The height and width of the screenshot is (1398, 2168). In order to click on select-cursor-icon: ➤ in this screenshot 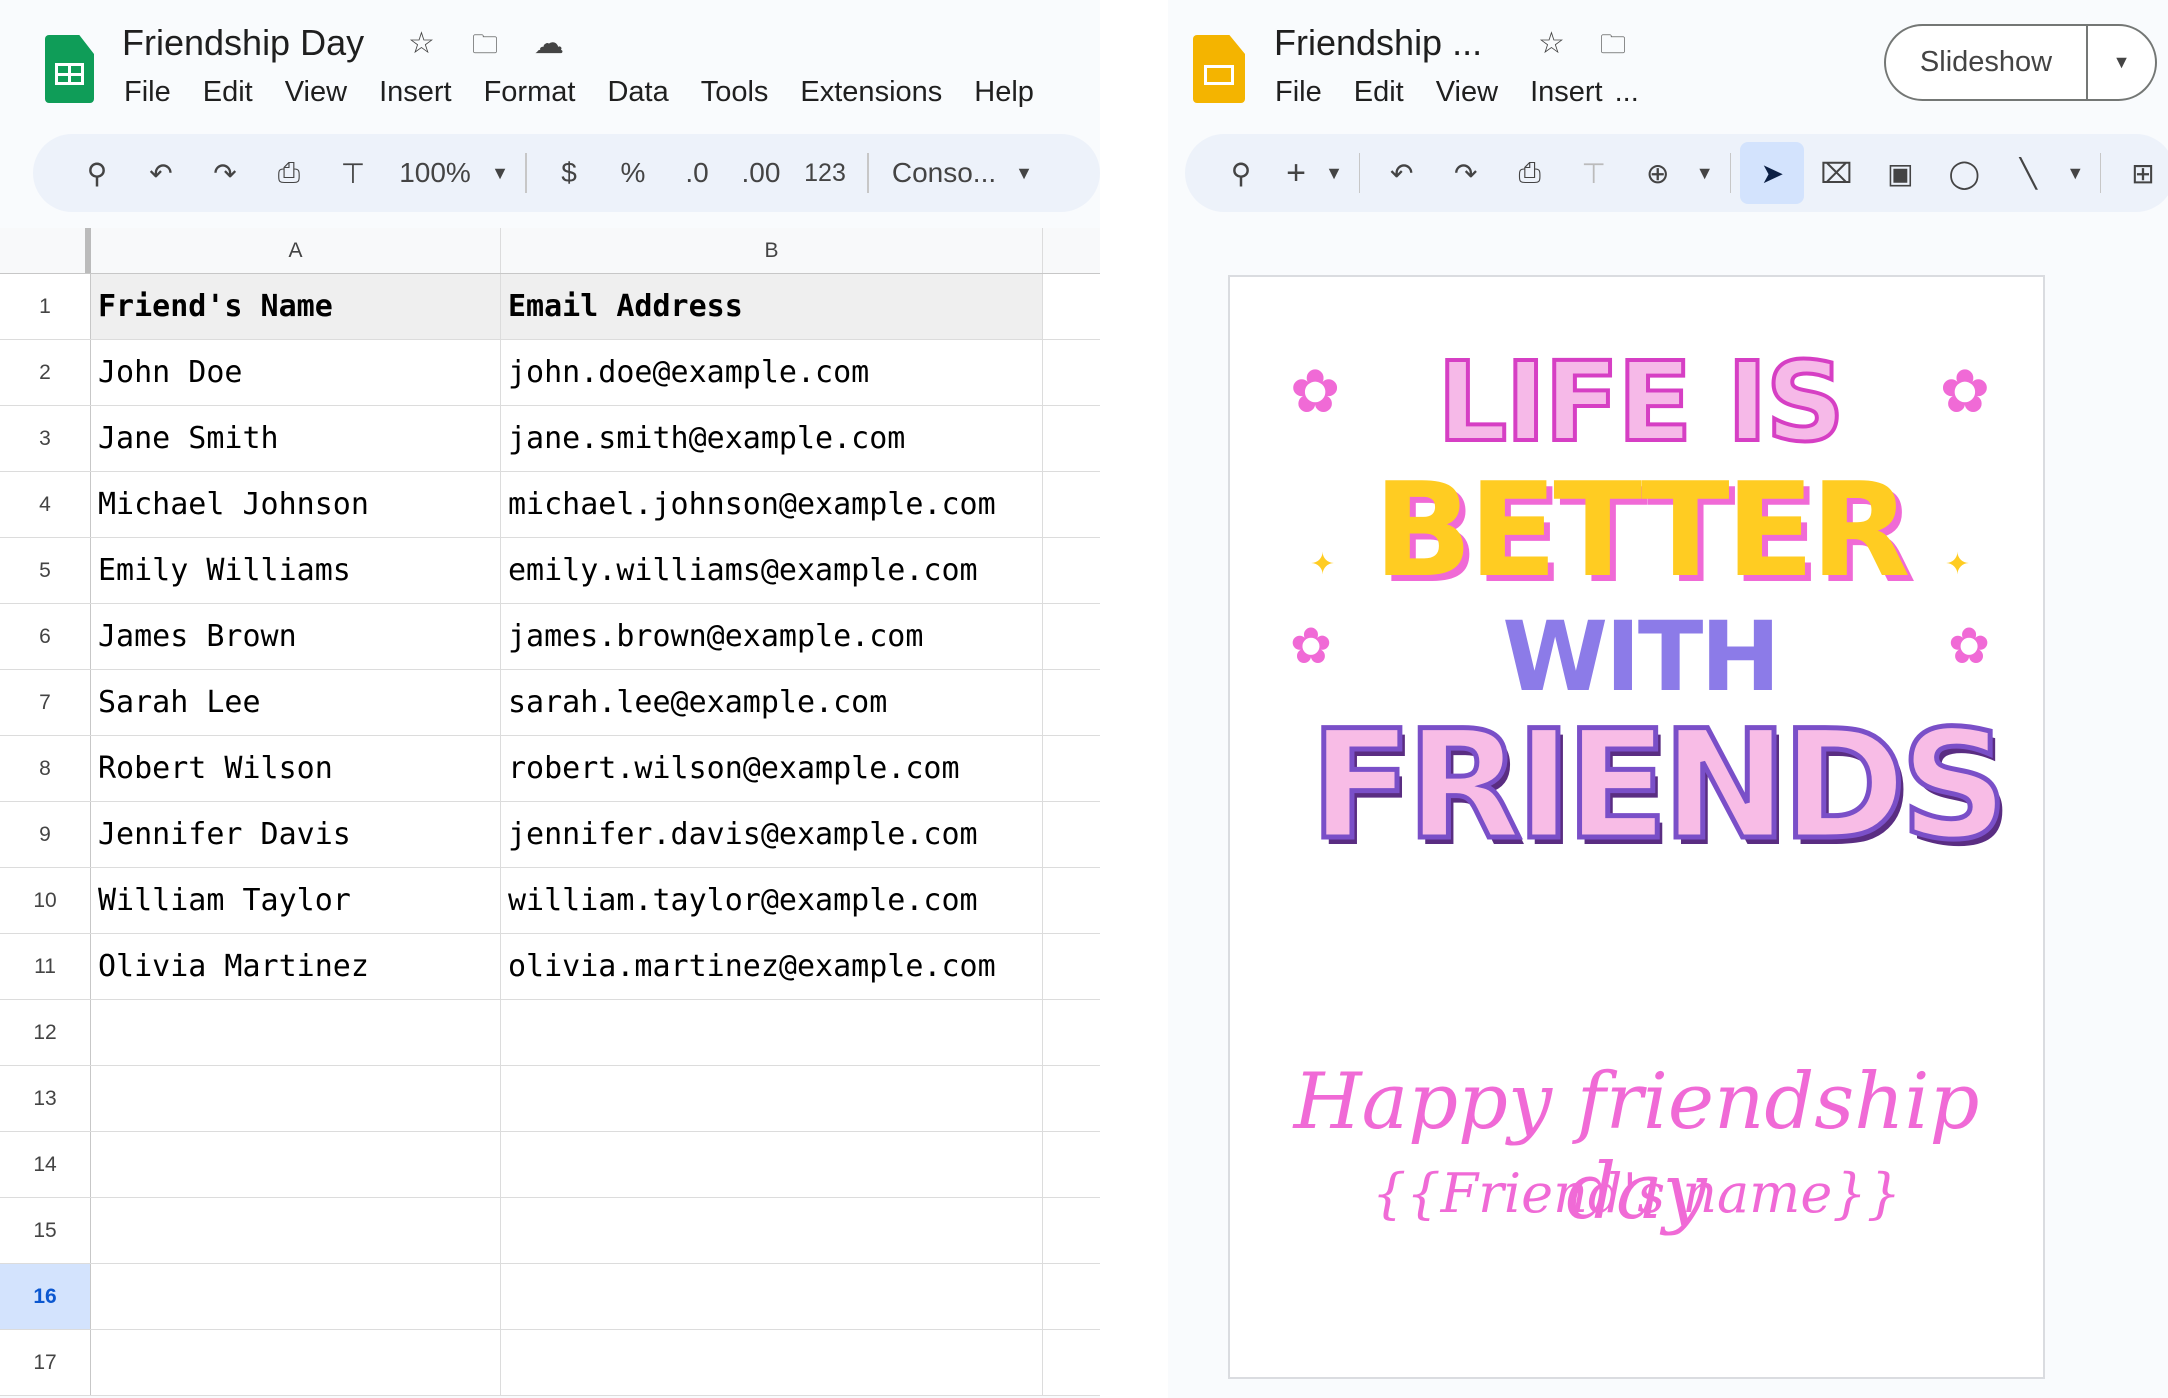, I will do `click(1772, 173)`.